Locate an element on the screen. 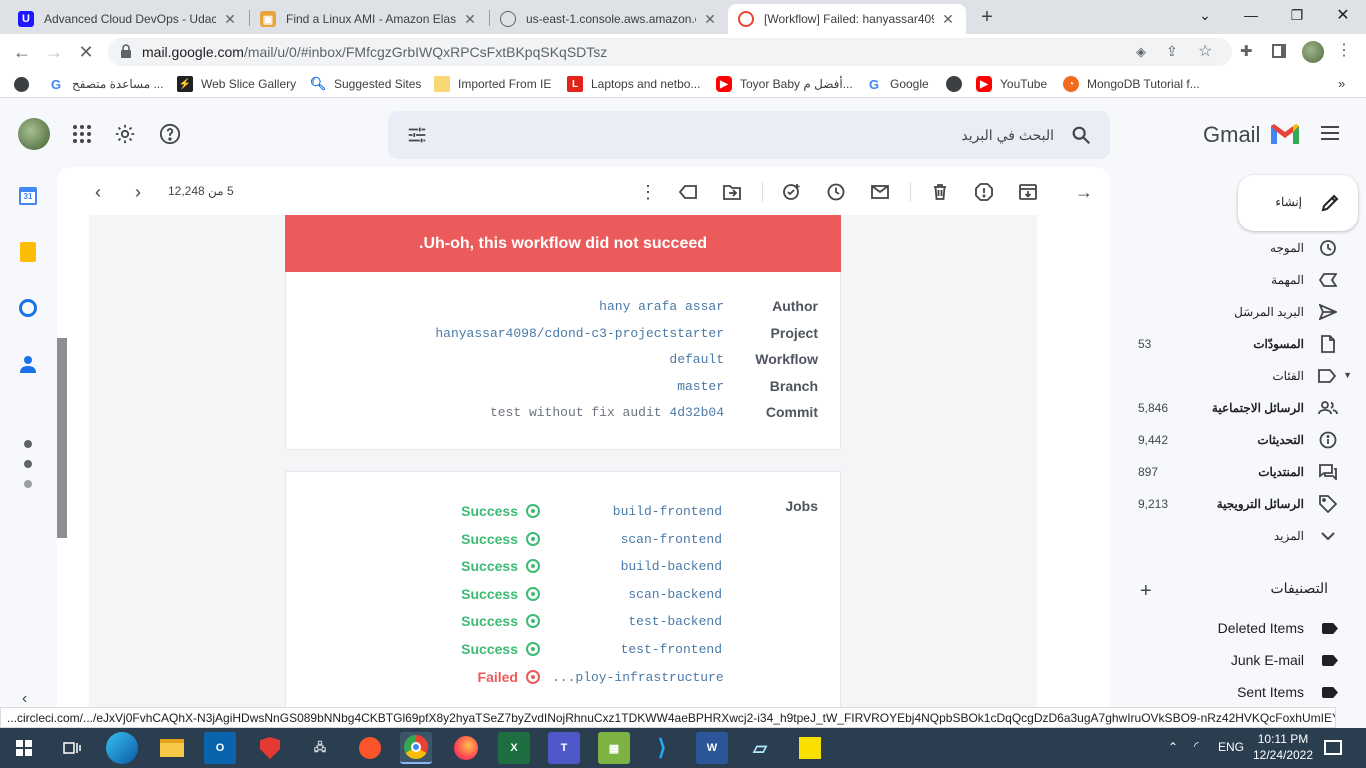  new-tab-button: + is located at coordinates (987, 17).